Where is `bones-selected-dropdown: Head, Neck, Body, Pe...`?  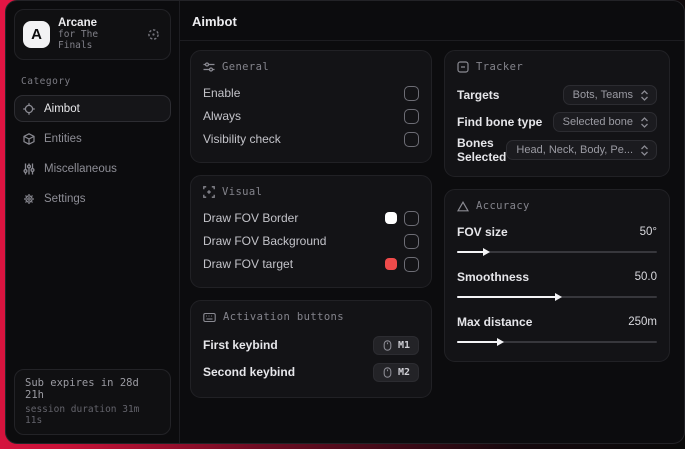
bones-selected-dropdown: Head, Neck, Body, Pe... is located at coordinates (581, 150).